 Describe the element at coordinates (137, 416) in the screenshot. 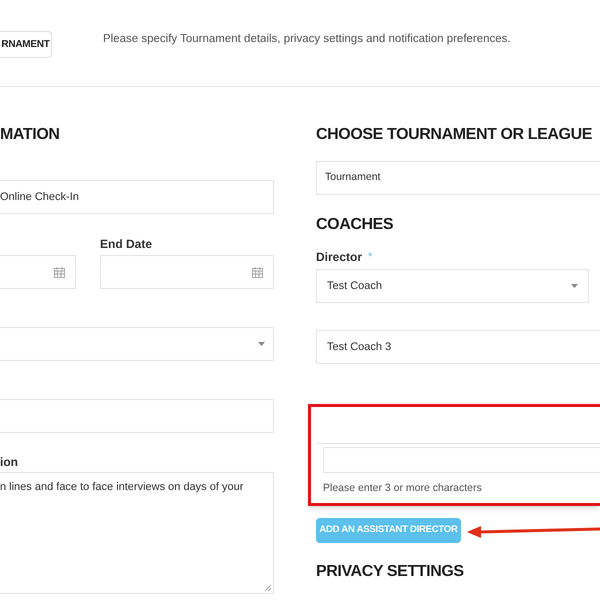

I see `text-field` at that location.